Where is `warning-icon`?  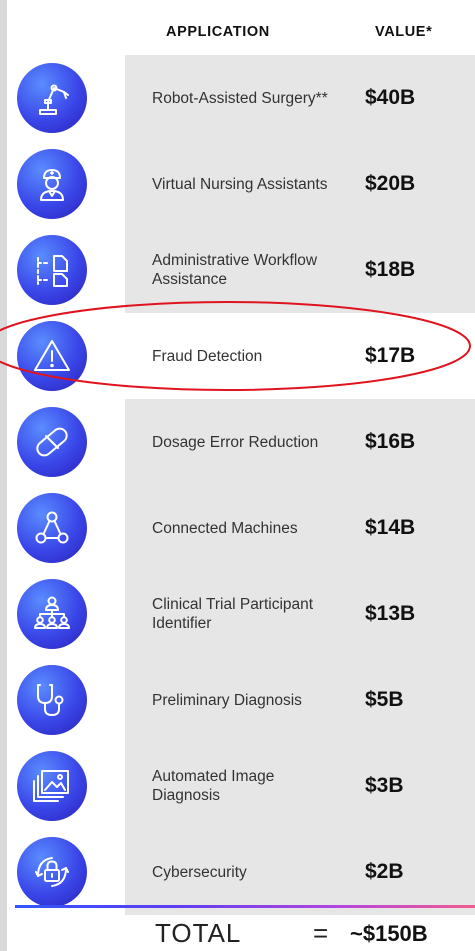 warning-icon is located at coordinates (52, 356).